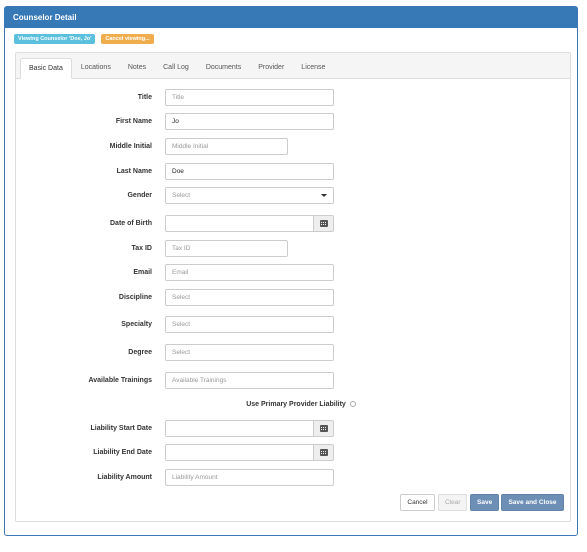  I want to click on tab-license: License, so click(313, 68).